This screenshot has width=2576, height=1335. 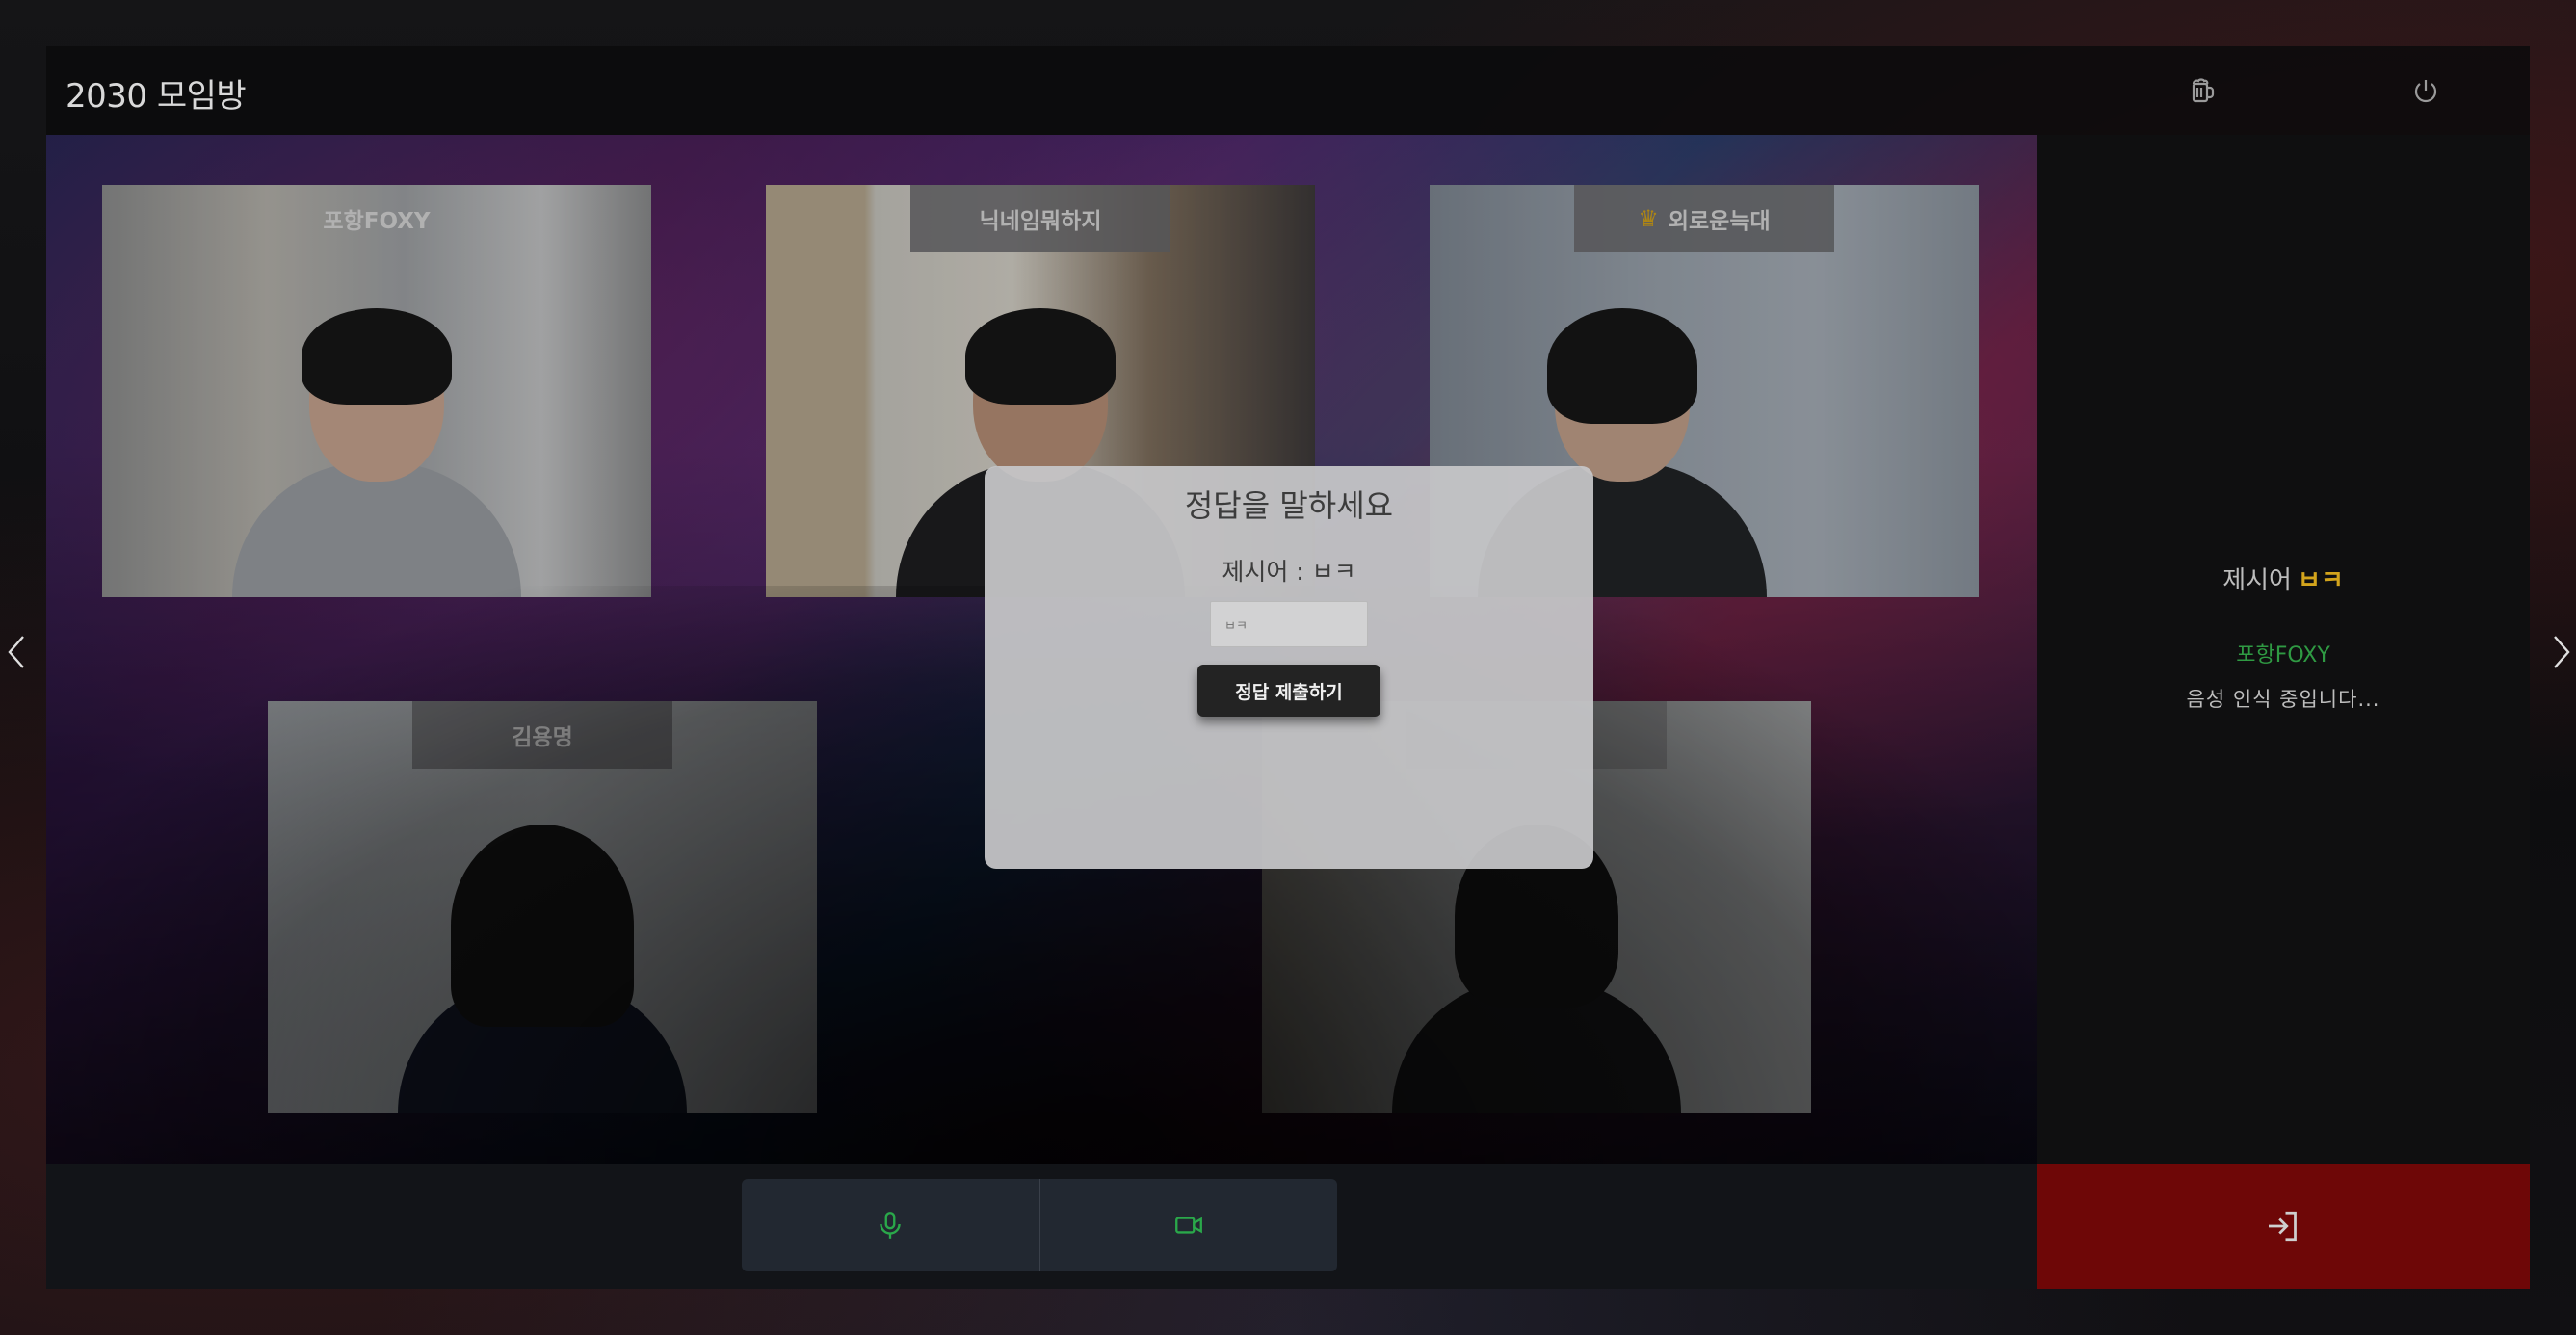 What do you see at coordinates (2426, 90) in the screenshot?
I see `power-icon` at bounding box center [2426, 90].